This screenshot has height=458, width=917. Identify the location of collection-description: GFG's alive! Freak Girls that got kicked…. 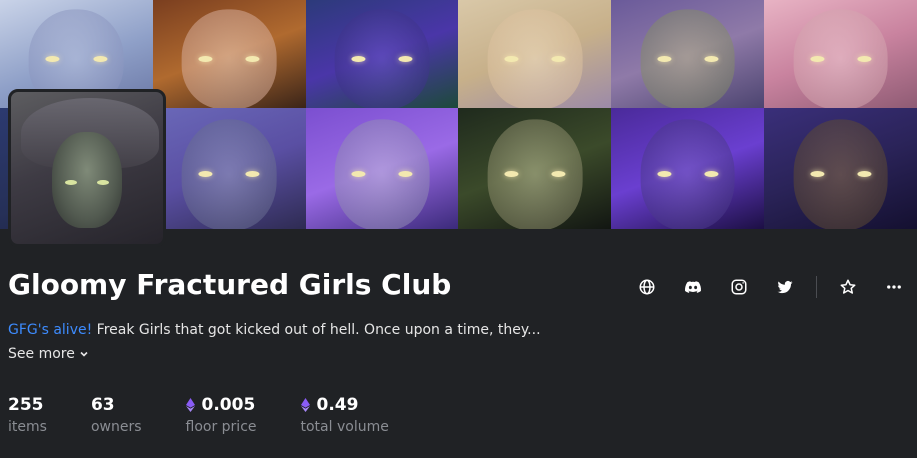
(274, 330).